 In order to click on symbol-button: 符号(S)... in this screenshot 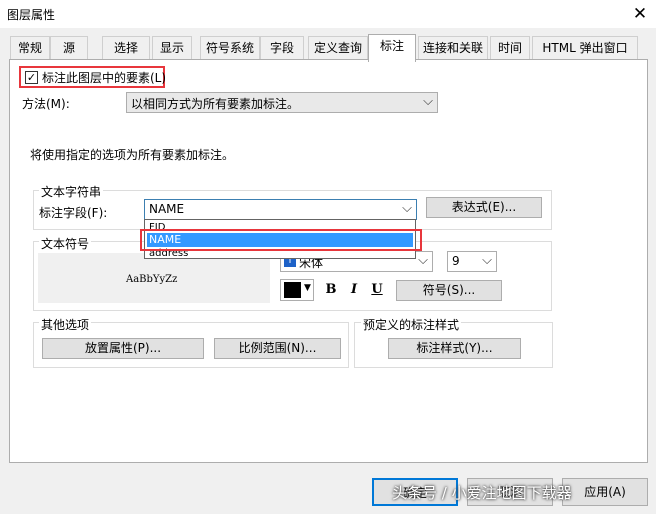, I will do `click(449, 290)`.